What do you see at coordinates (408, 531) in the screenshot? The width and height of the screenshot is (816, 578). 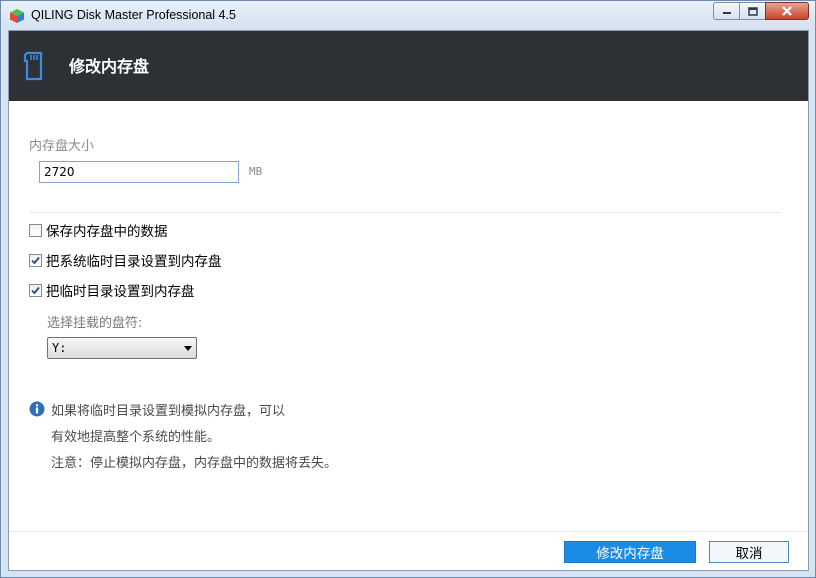 I see `footer-divider` at bounding box center [408, 531].